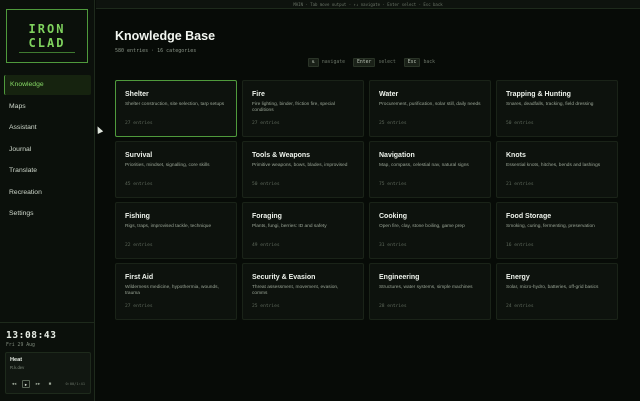  What do you see at coordinates (520, 184) in the screenshot?
I see `category-count: 21 entries` at bounding box center [520, 184].